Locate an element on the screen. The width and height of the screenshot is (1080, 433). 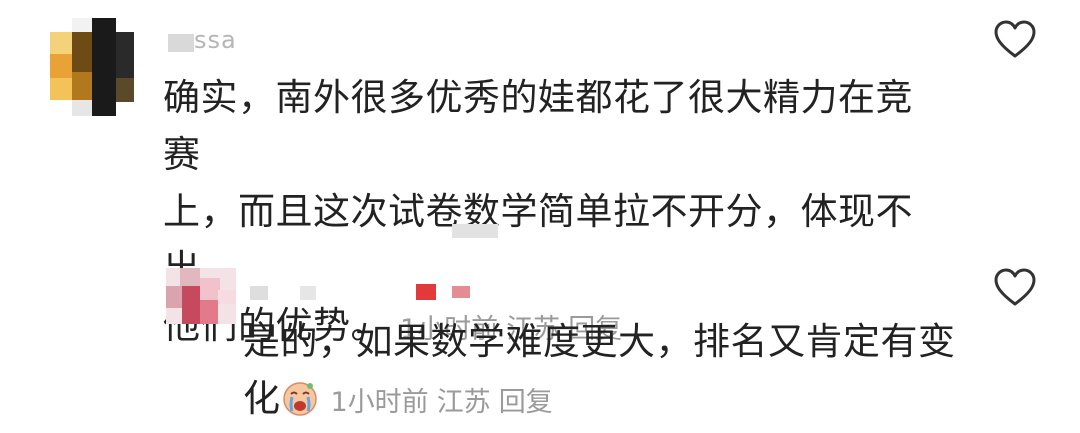
reply-meta: 1小时前 江苏 回复 is located at coordinates (446, 402).